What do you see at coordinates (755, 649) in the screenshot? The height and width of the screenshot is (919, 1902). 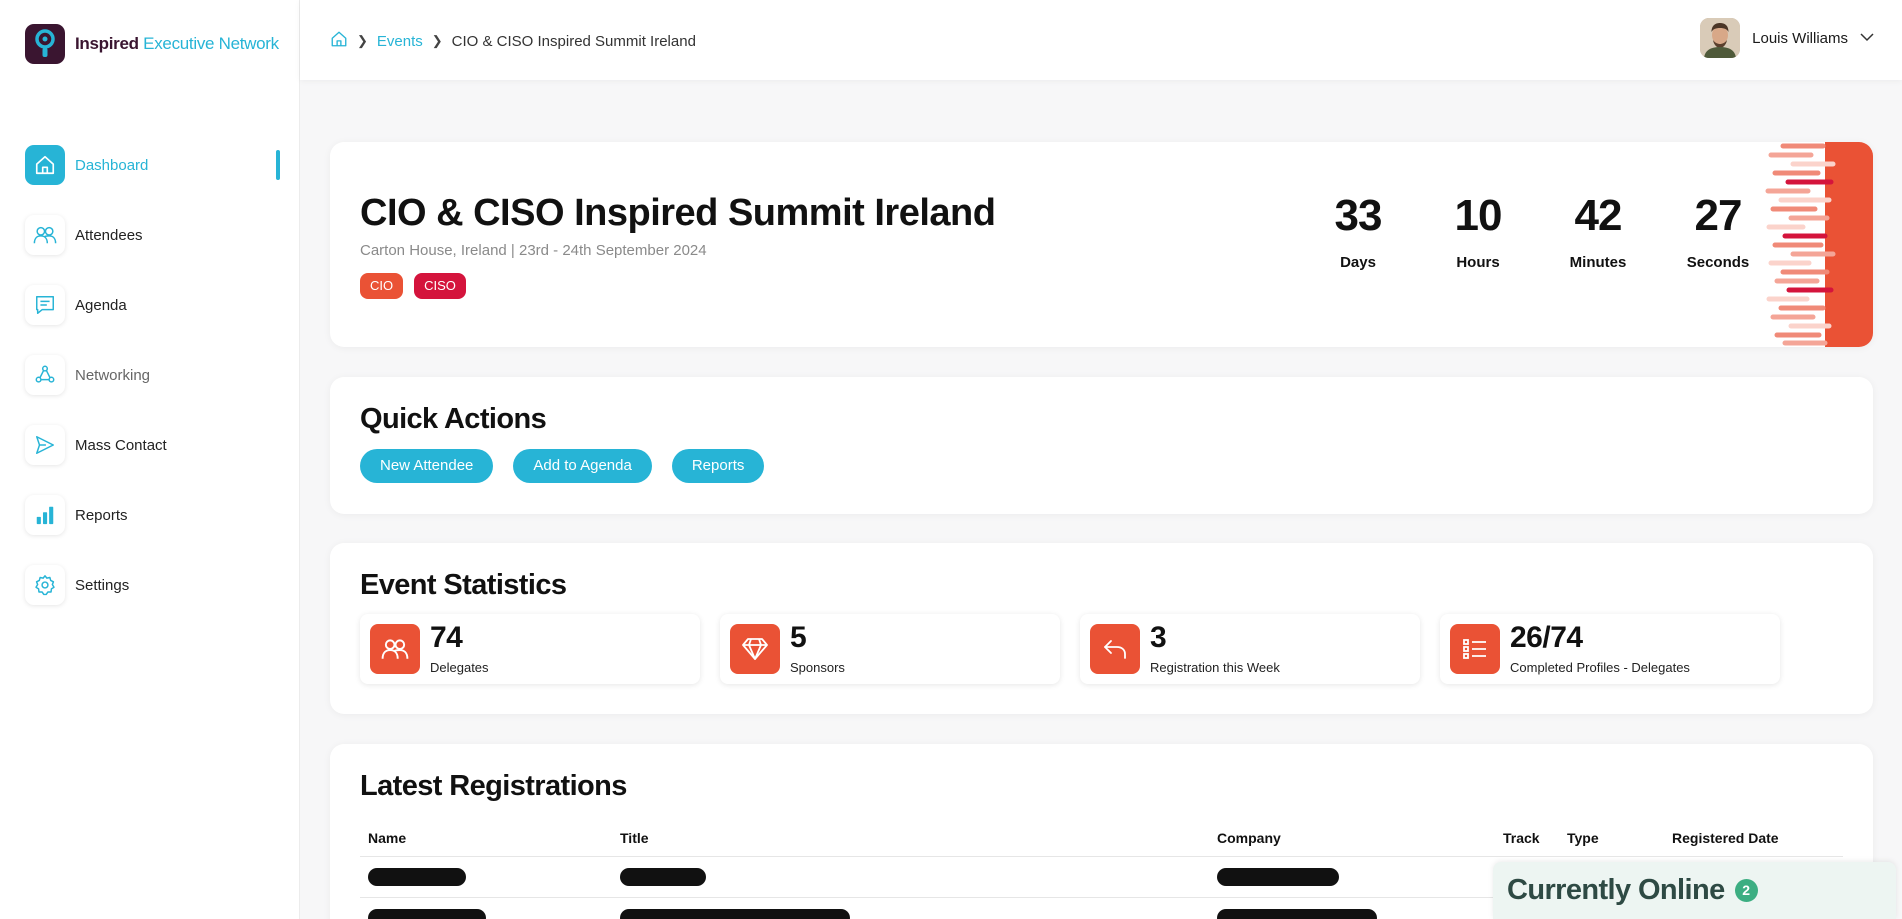 I see `diamond-icon` at bounding box center [755, 649].